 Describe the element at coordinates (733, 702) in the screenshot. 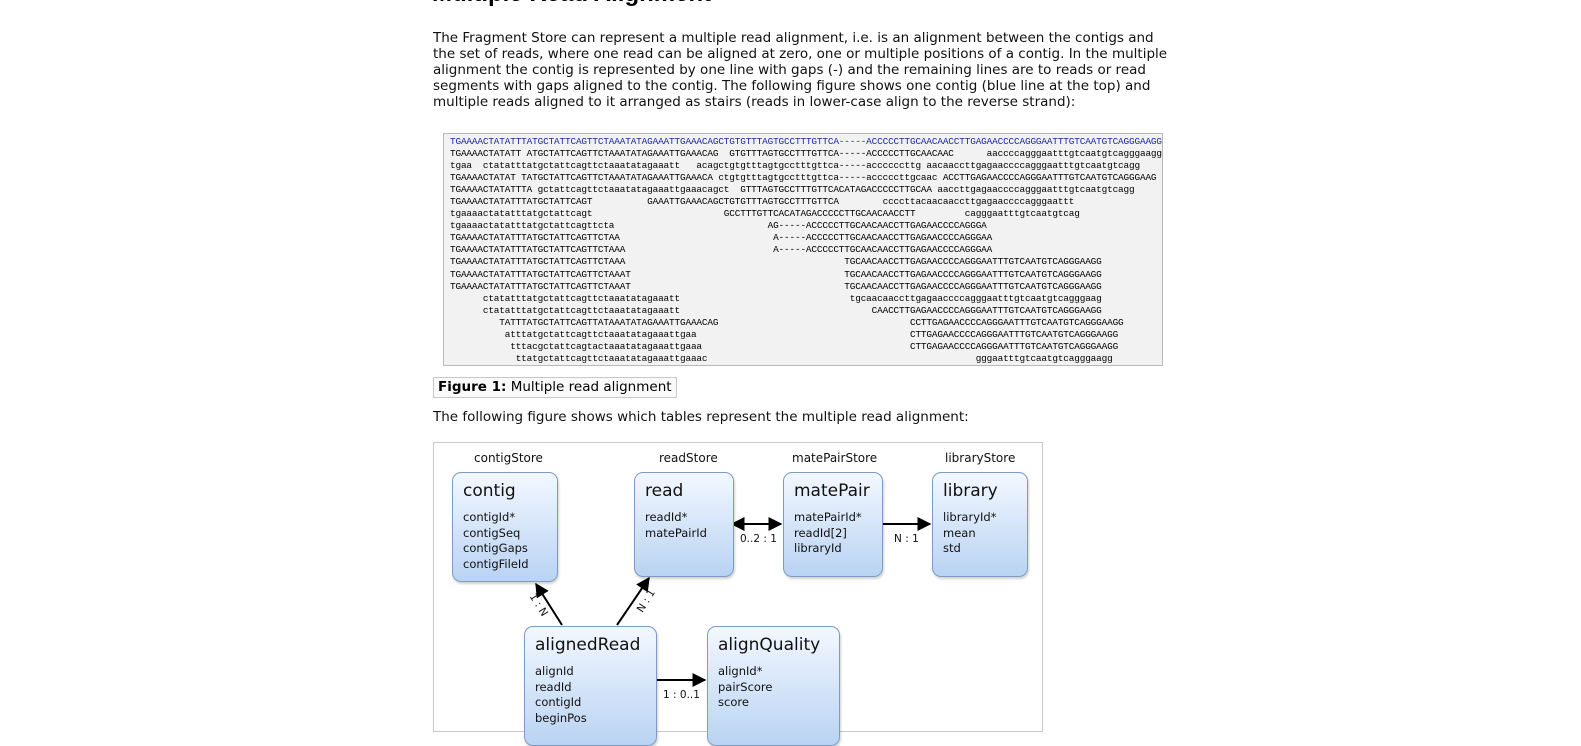

I see `field-score: score` at that location.